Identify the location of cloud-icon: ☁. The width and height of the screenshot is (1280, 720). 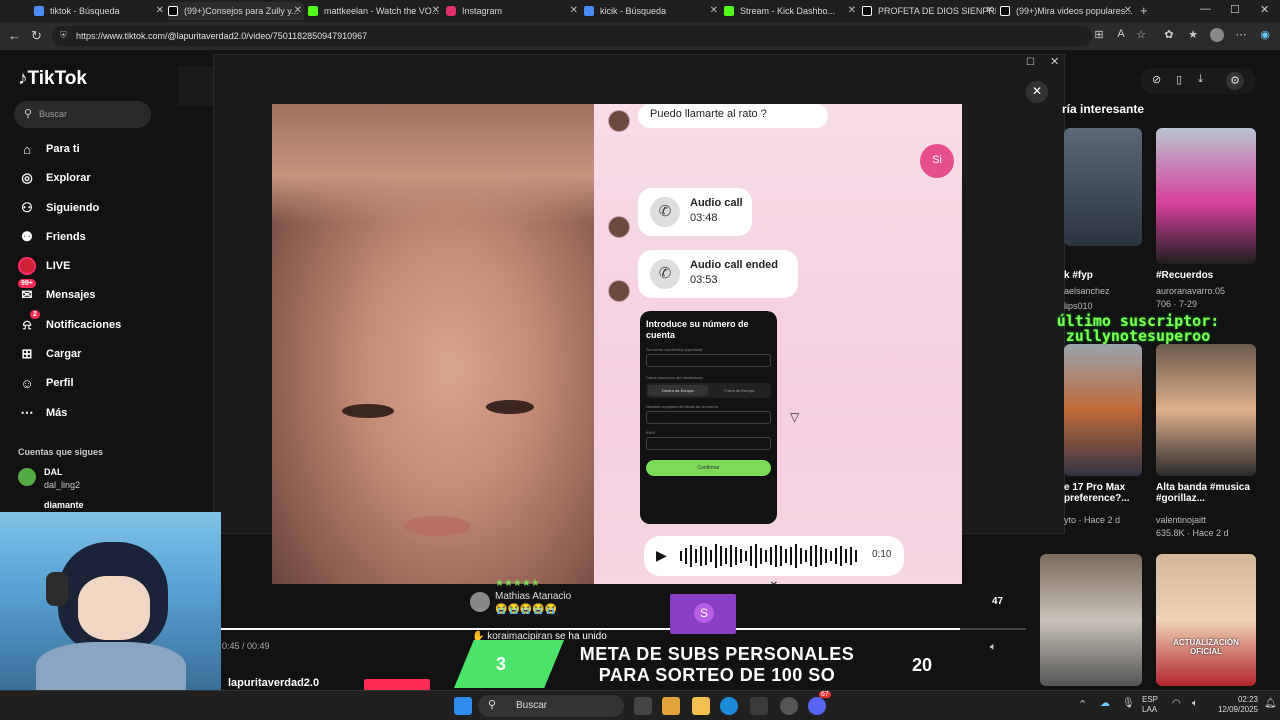
(1105, 703).